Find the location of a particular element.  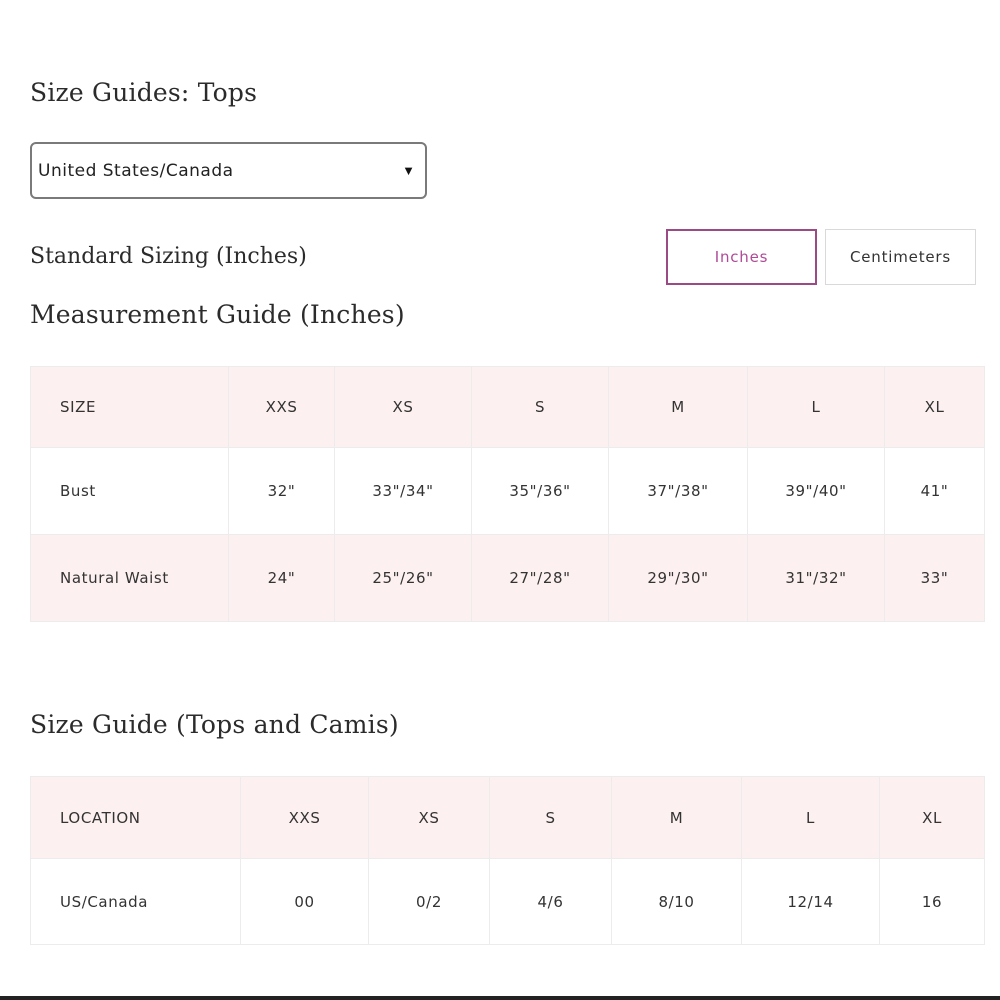

column-header: LOCATION is located at coordinates (135, 817).